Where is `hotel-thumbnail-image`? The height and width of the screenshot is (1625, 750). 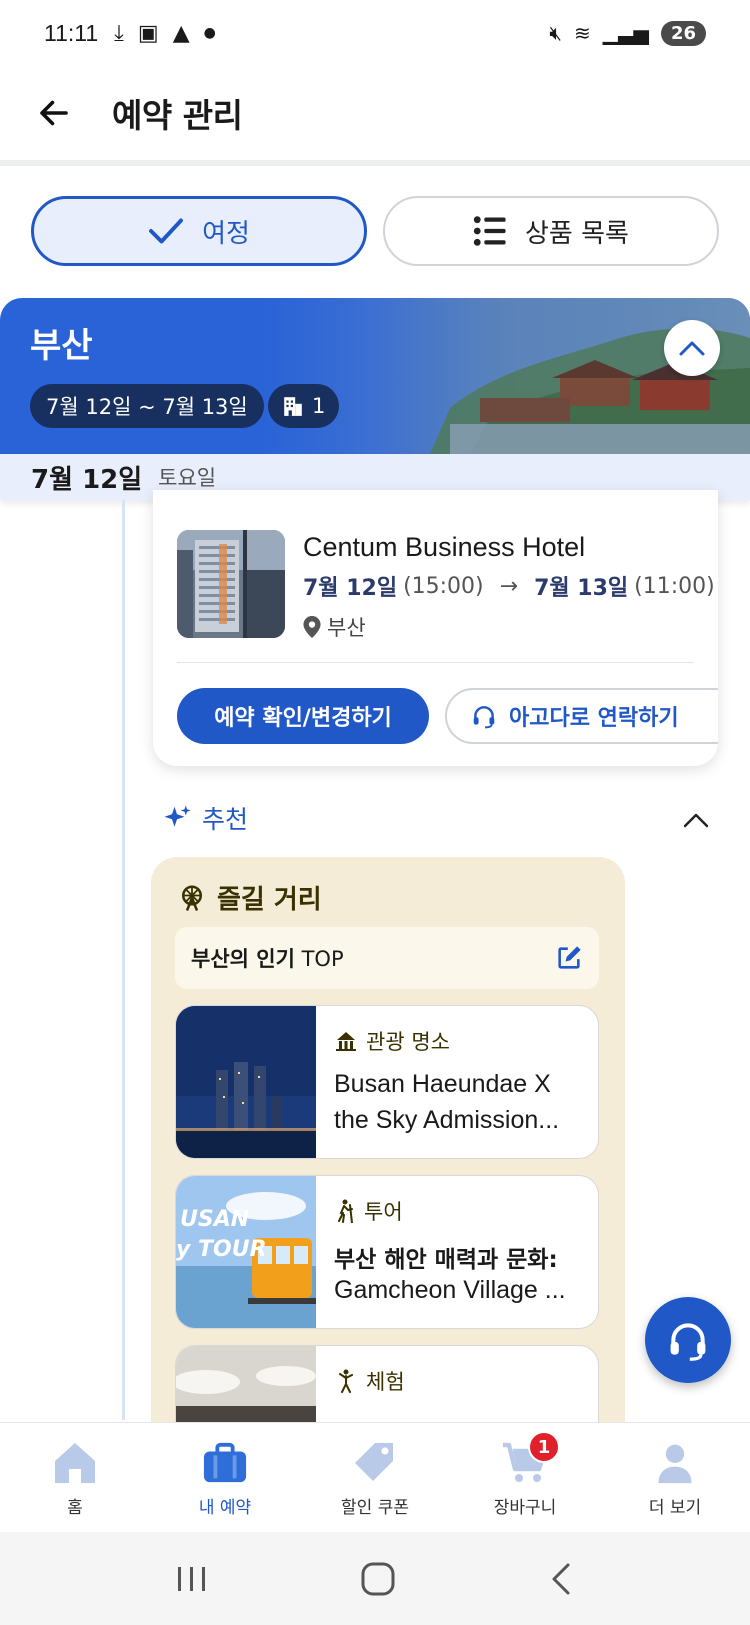
hotel-thumbnail-image is located at coordinates (231, 584).